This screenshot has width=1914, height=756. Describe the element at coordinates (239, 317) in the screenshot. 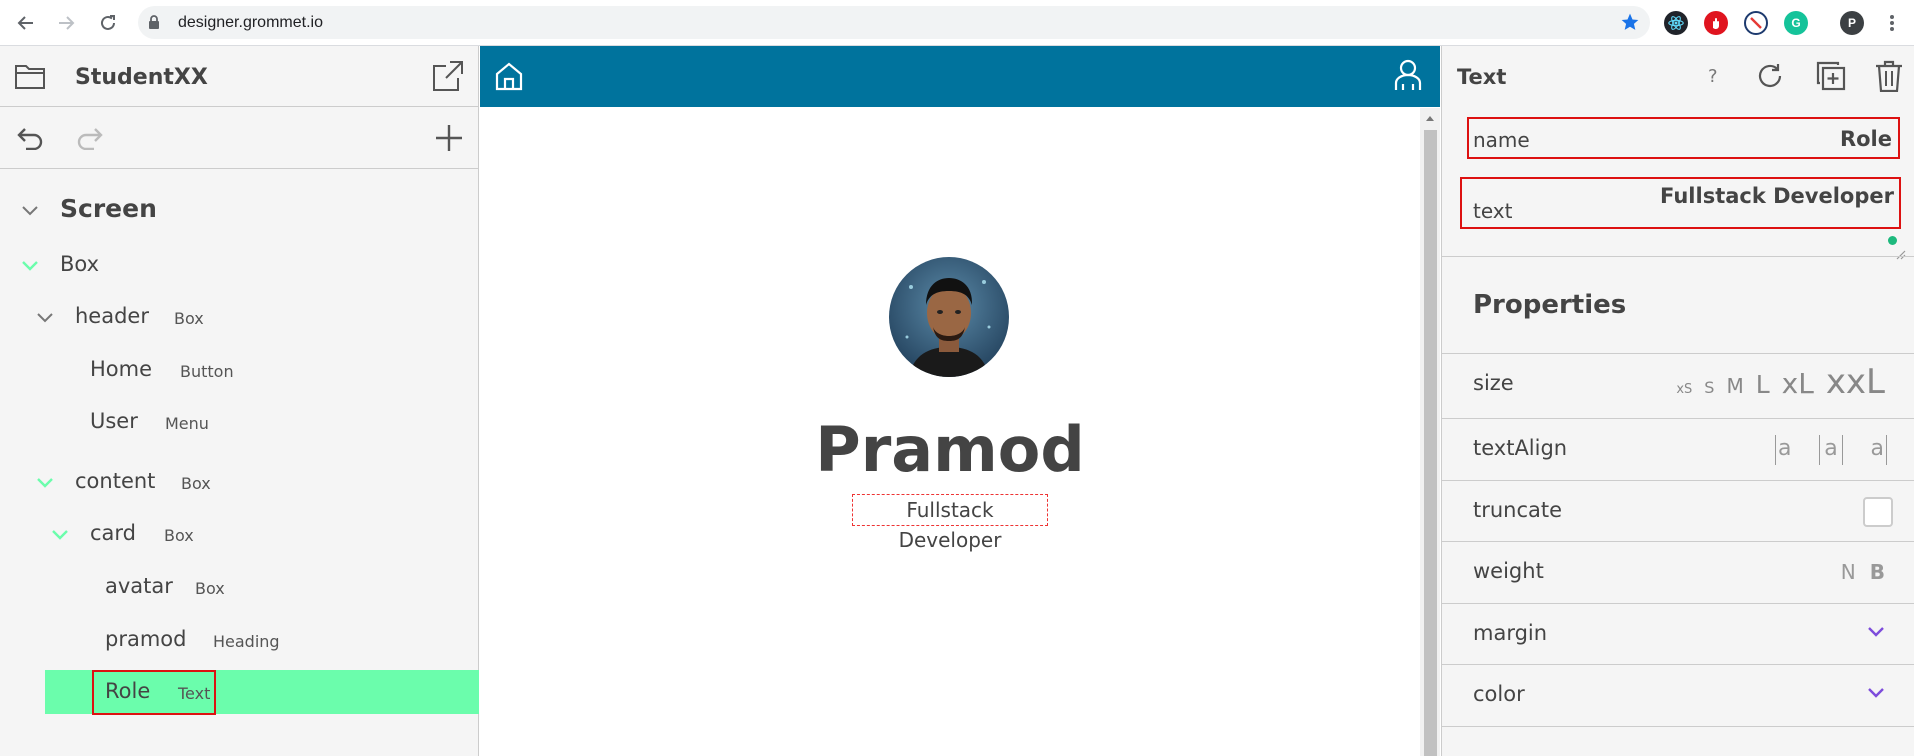

I see `tree-item-header: header Box` at that location.